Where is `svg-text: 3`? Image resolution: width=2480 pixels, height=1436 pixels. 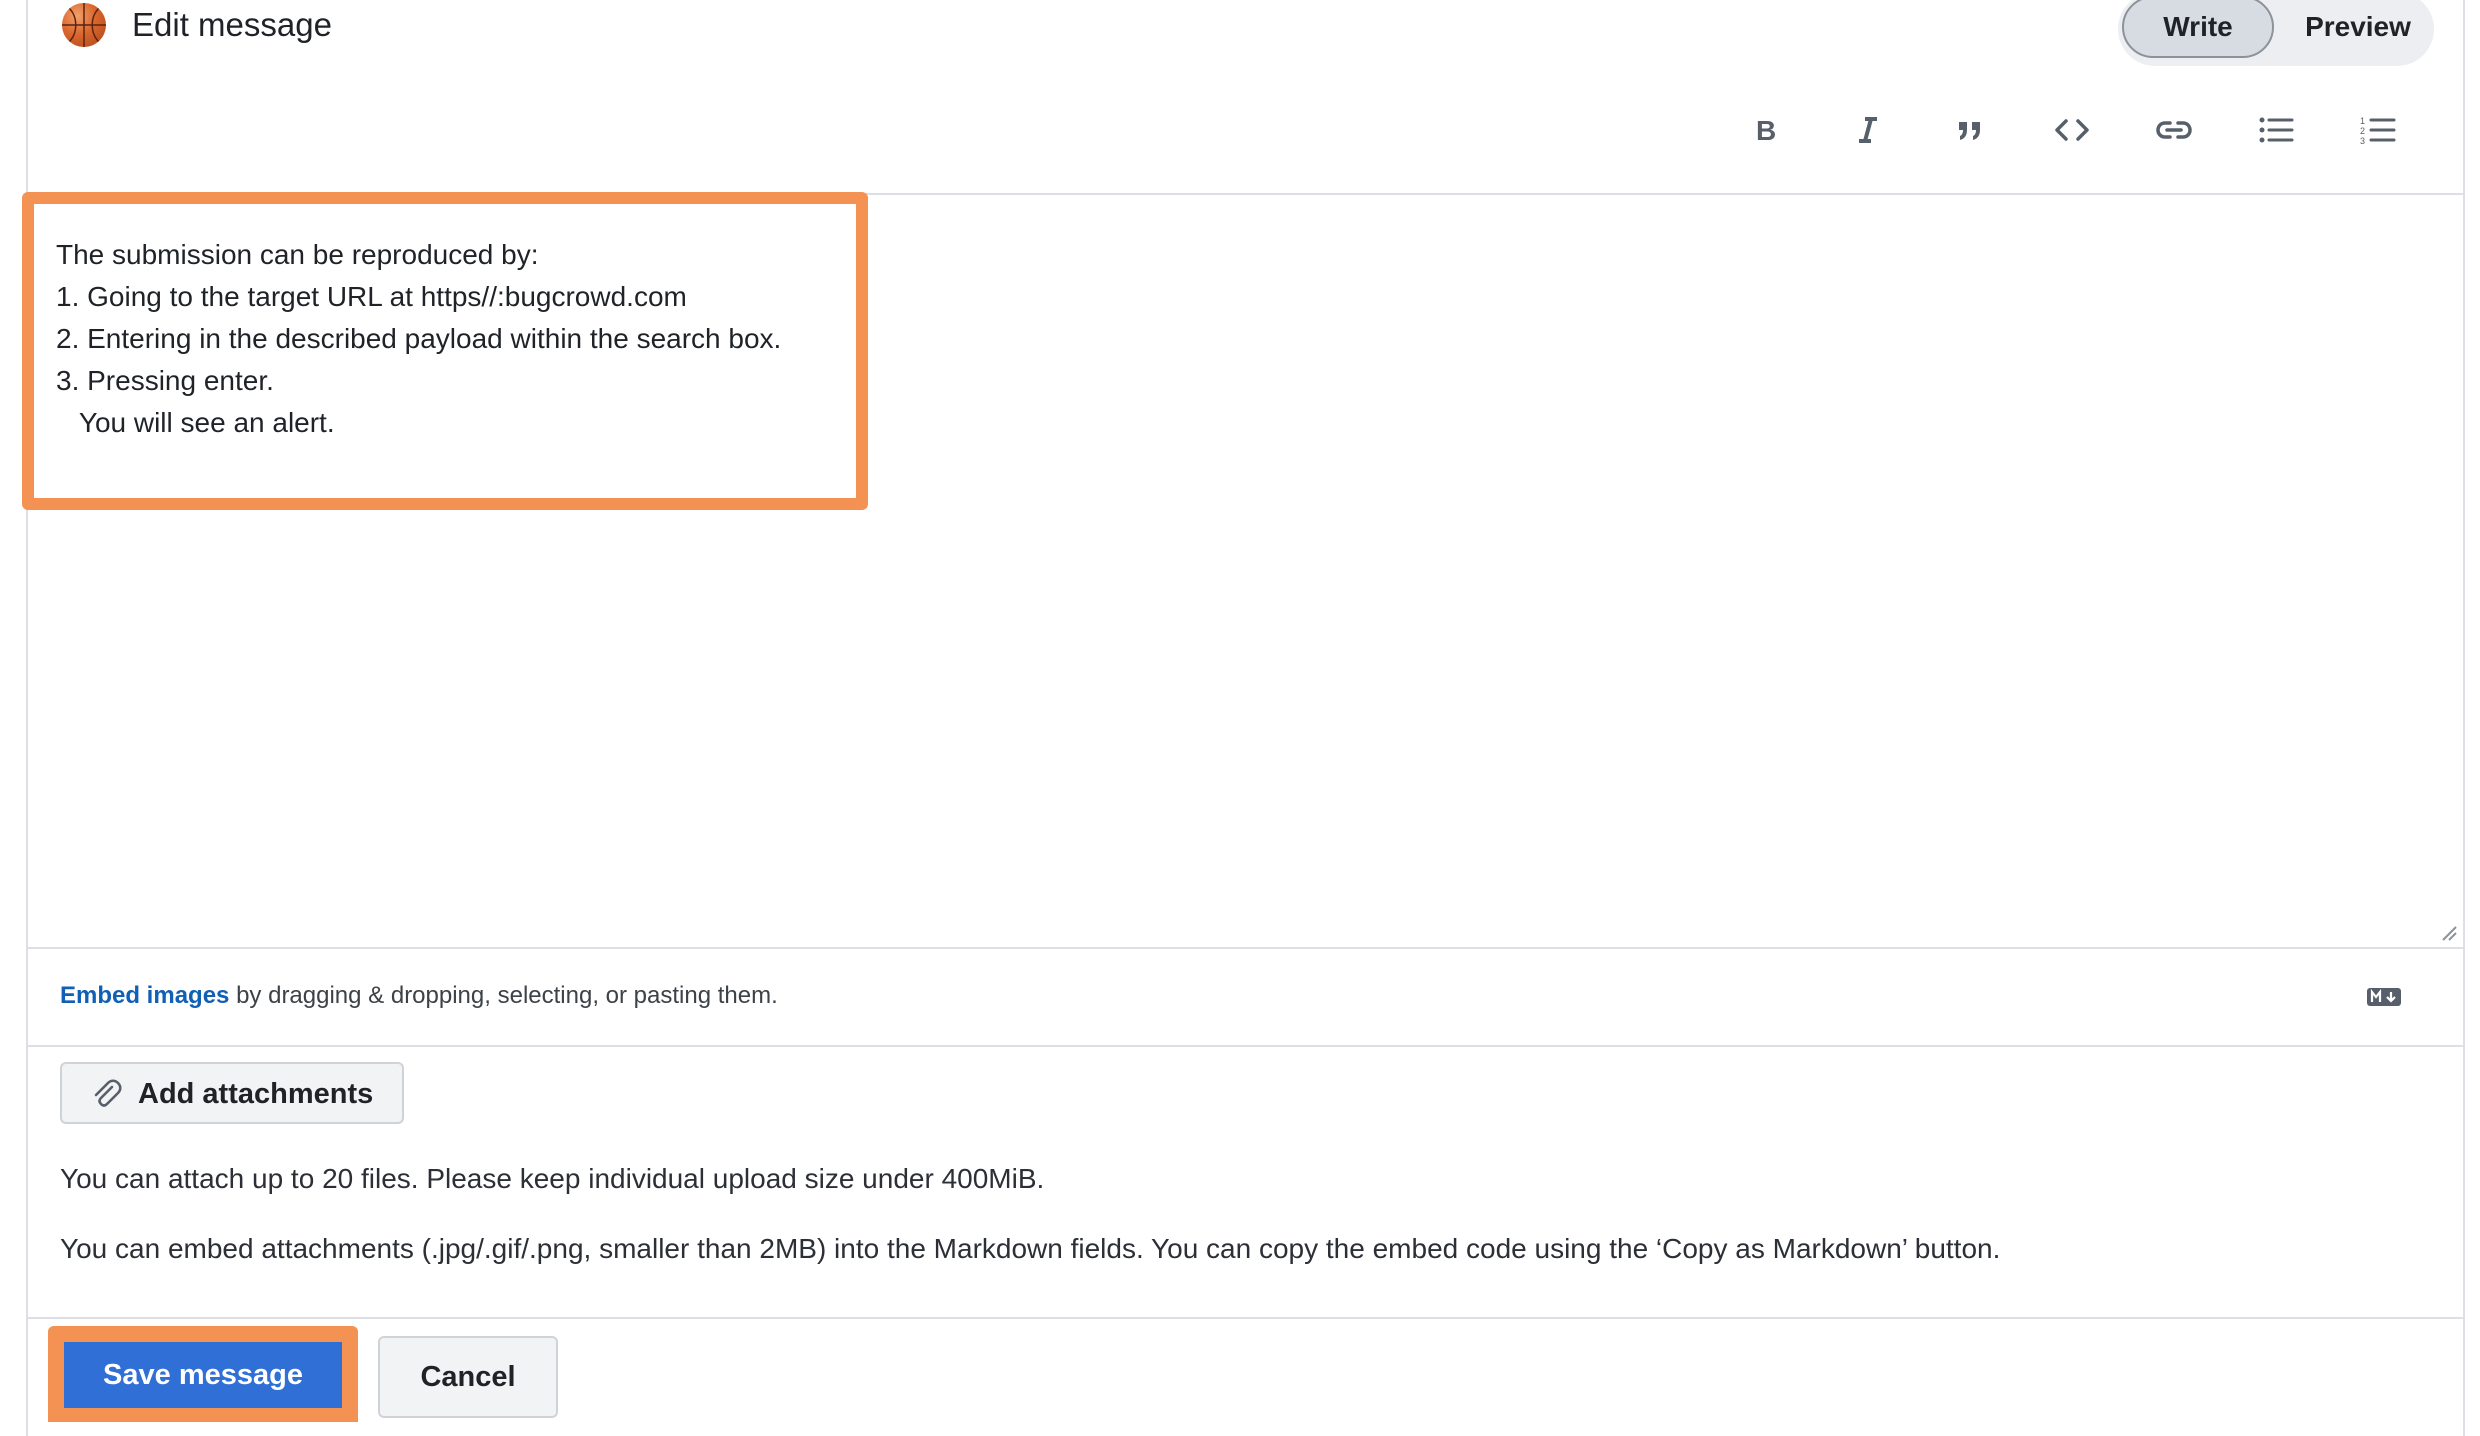 svg-text: 3 is located at coordinates (2362, 140).